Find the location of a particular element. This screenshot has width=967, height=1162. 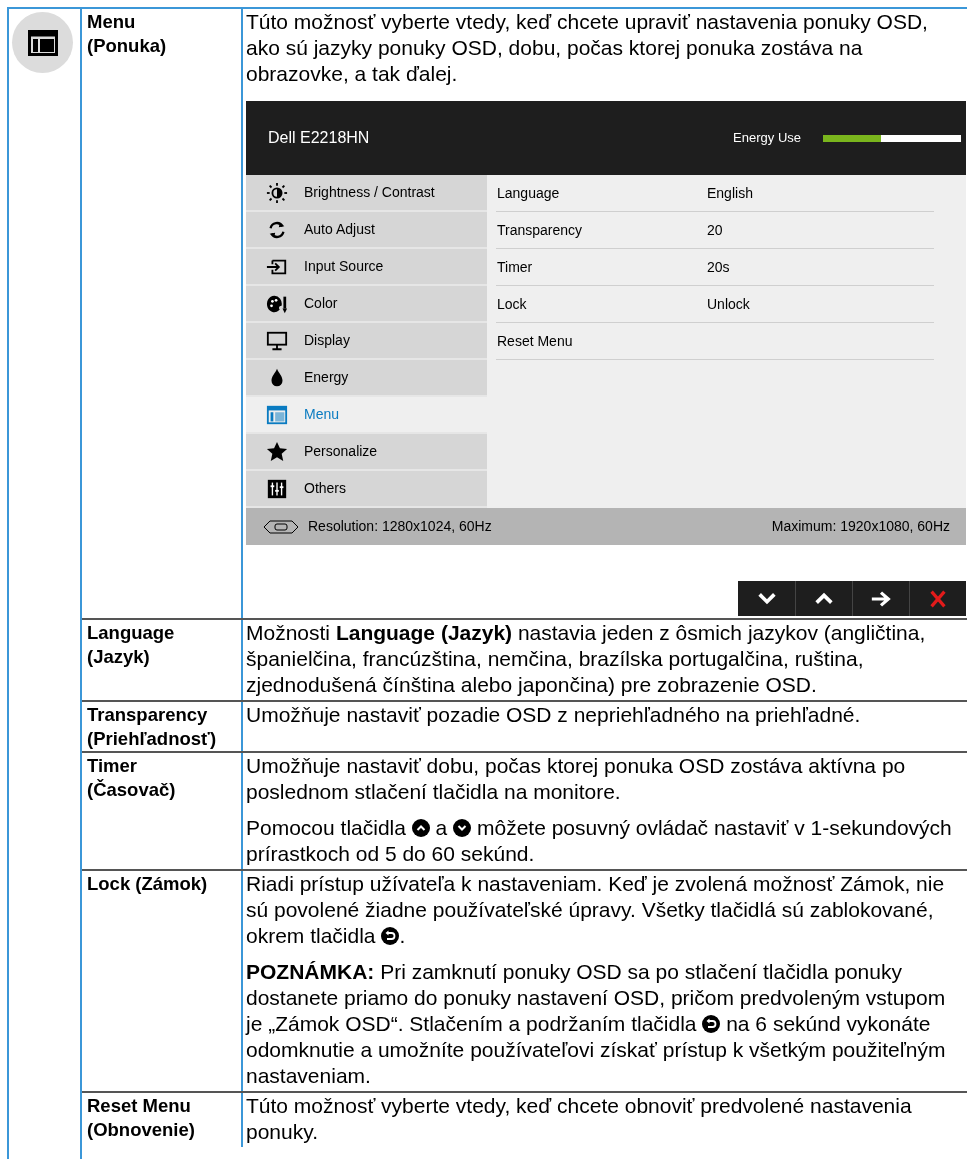

osd-setting-row: Reset Menu is located at coordinates (715, 341).